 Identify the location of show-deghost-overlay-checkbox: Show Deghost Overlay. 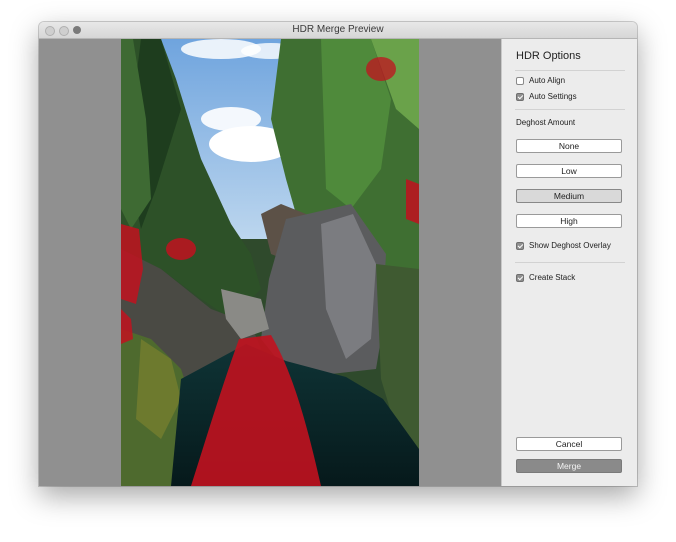
(563, 245).